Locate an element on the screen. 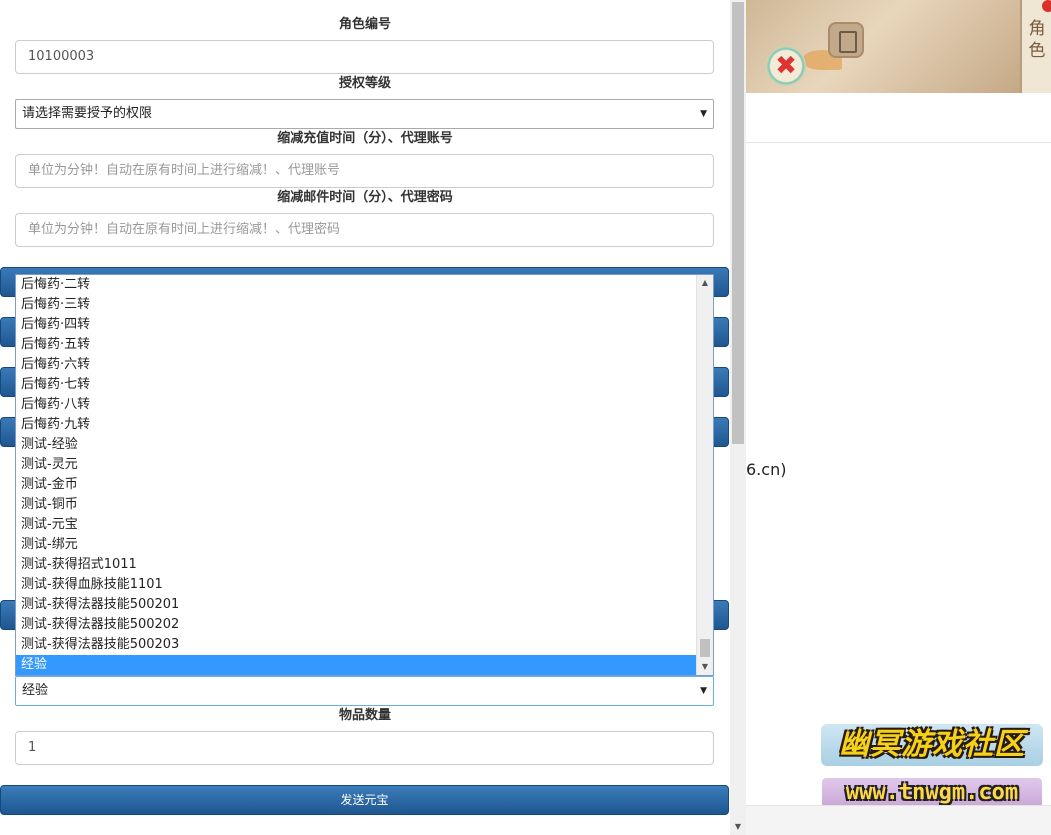 Image resolution: width=1051 pixels, height=835 pixels. dropdown-option: 后悔药·五转 is located at coordinates (356, 345).